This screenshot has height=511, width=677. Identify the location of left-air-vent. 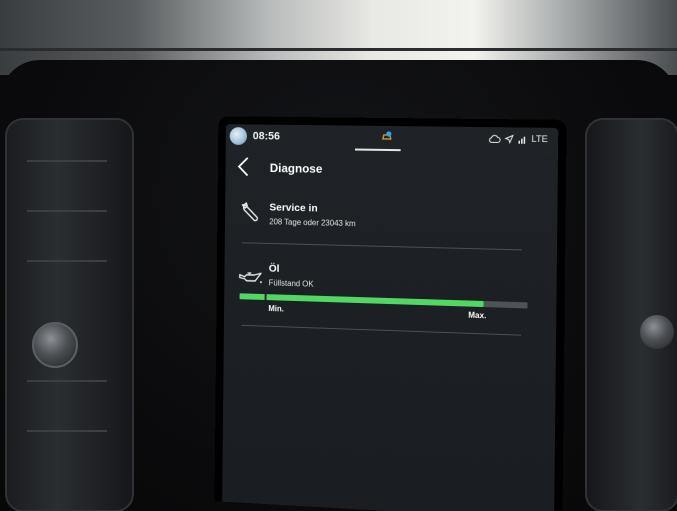
(69, 314).